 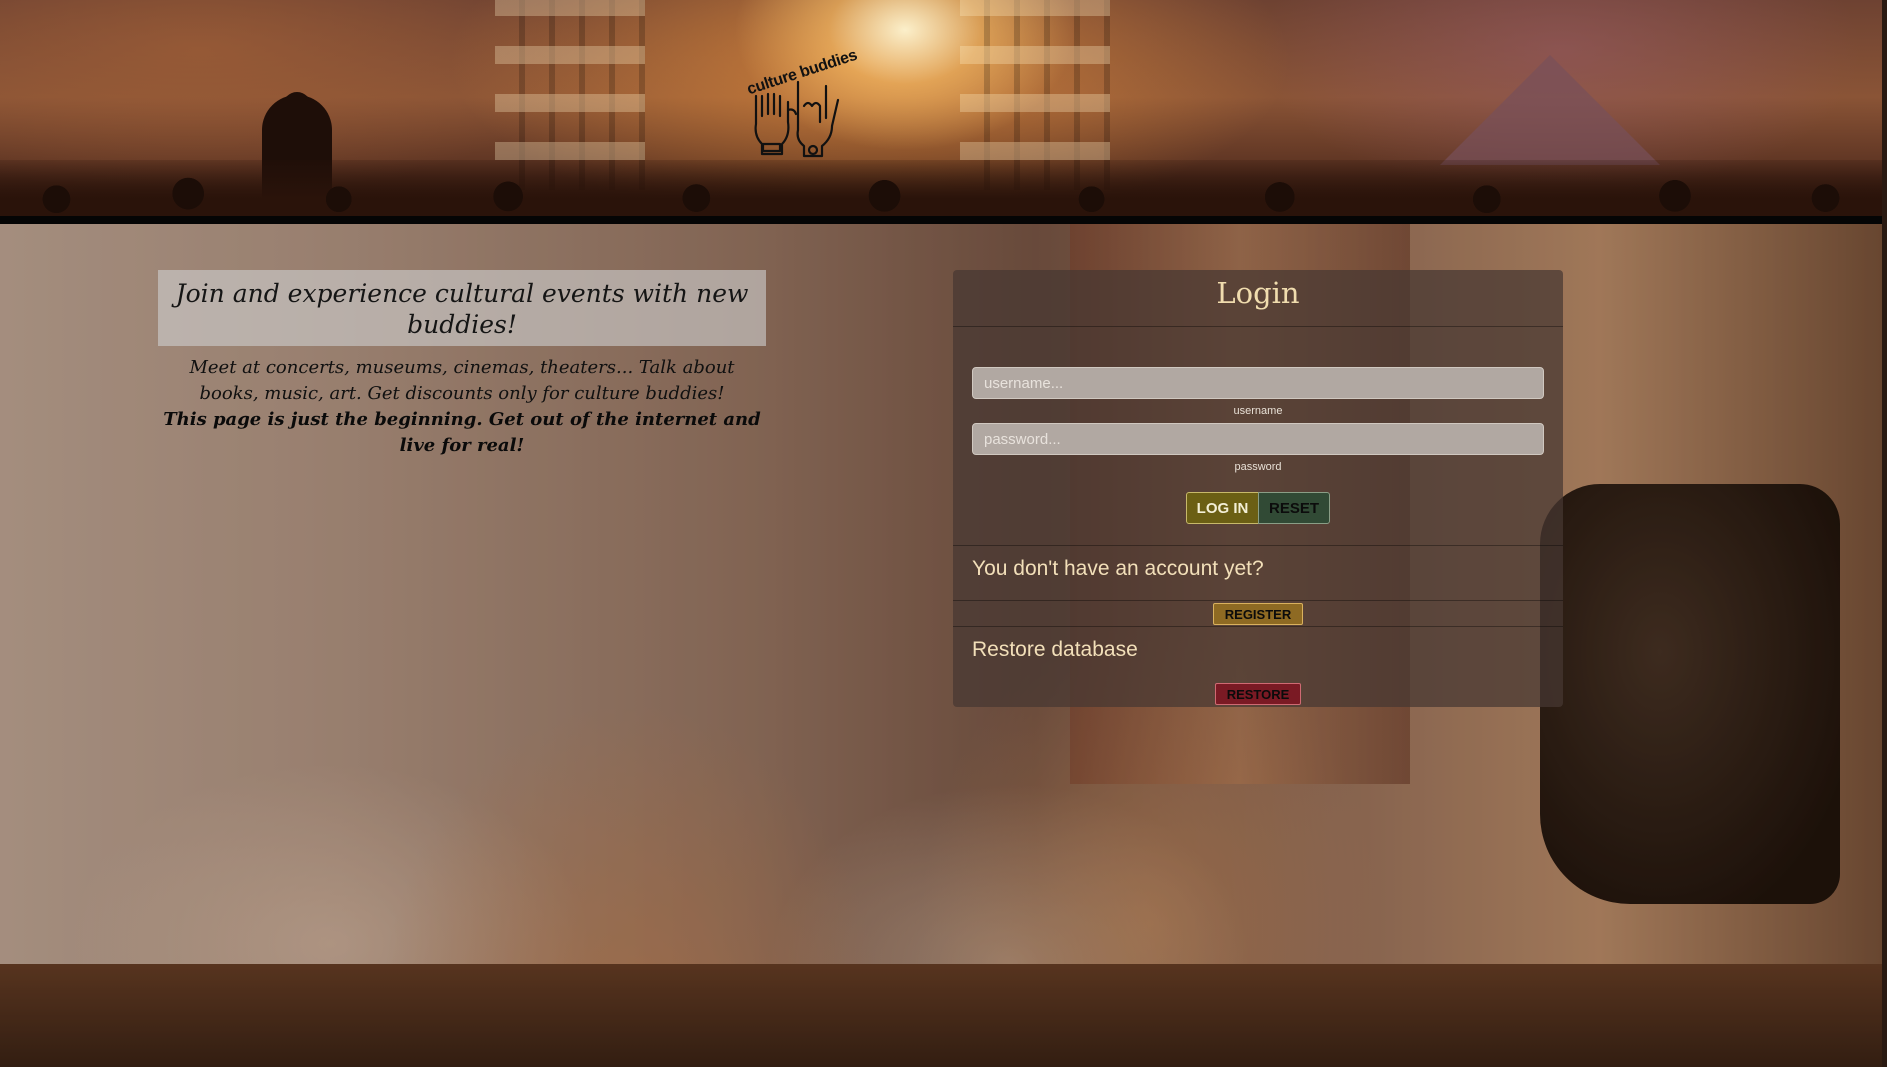 What do you see at coordinates (1258, 614) in the screenshot?
I see `register-button: REGISTER` at bounding box center [1258, 614].